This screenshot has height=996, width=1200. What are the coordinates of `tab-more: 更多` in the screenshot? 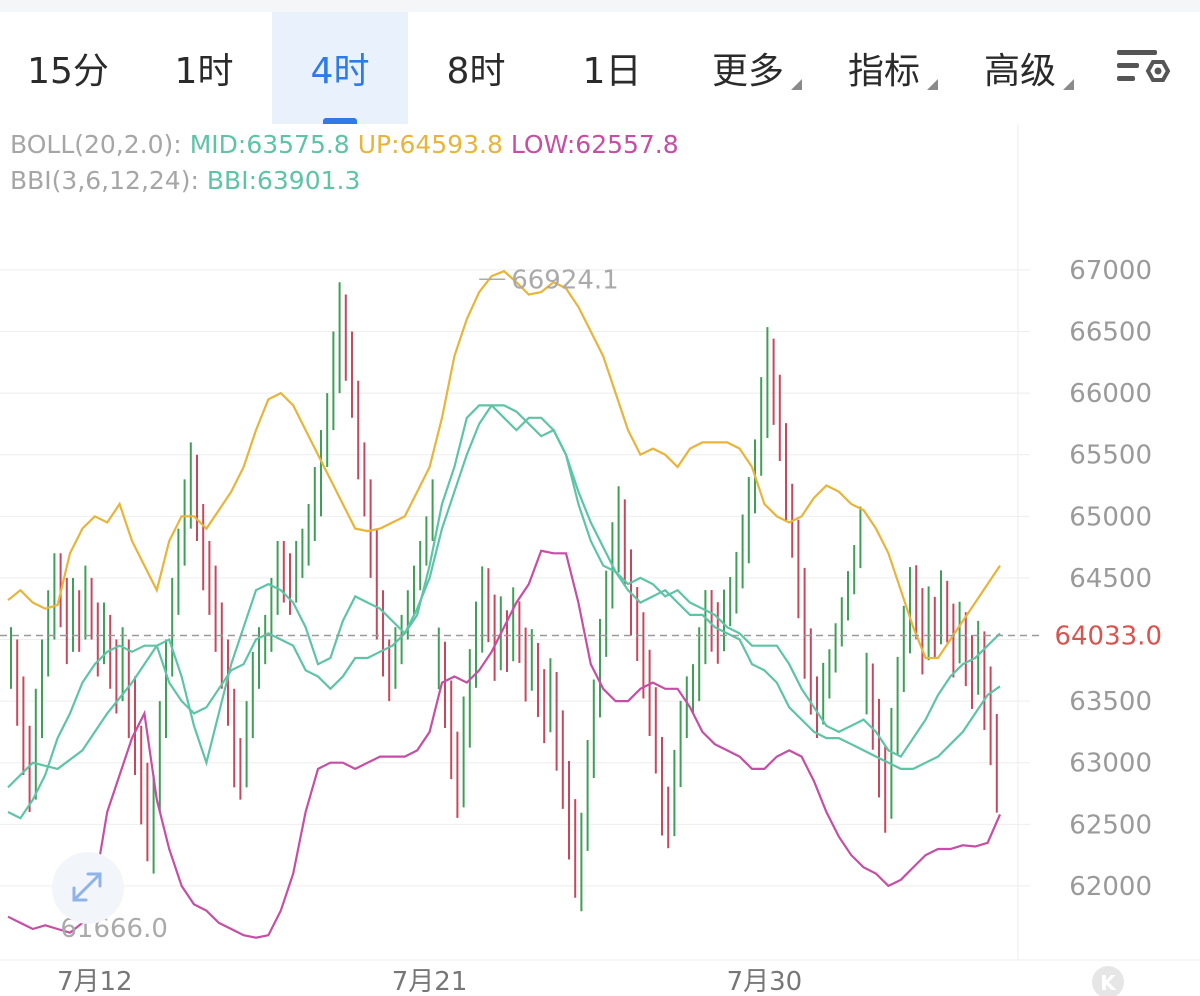 It's located at (748, 68).